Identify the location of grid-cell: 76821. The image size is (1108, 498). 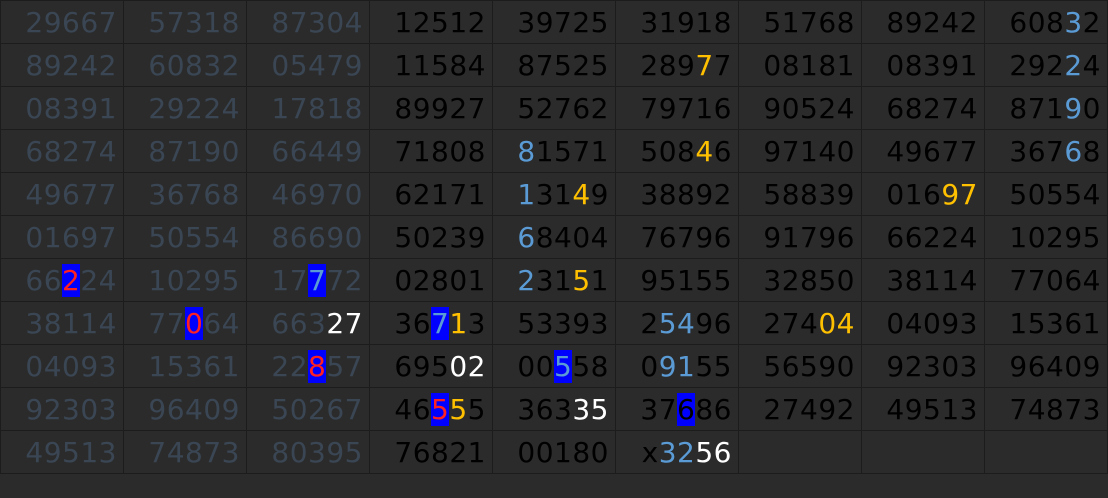
(431, 452).